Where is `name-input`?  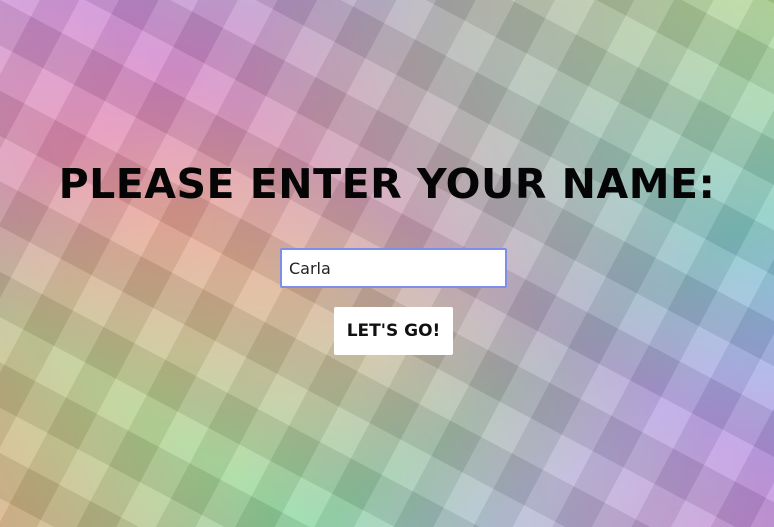
name-input is located at coordinates (393, 268).